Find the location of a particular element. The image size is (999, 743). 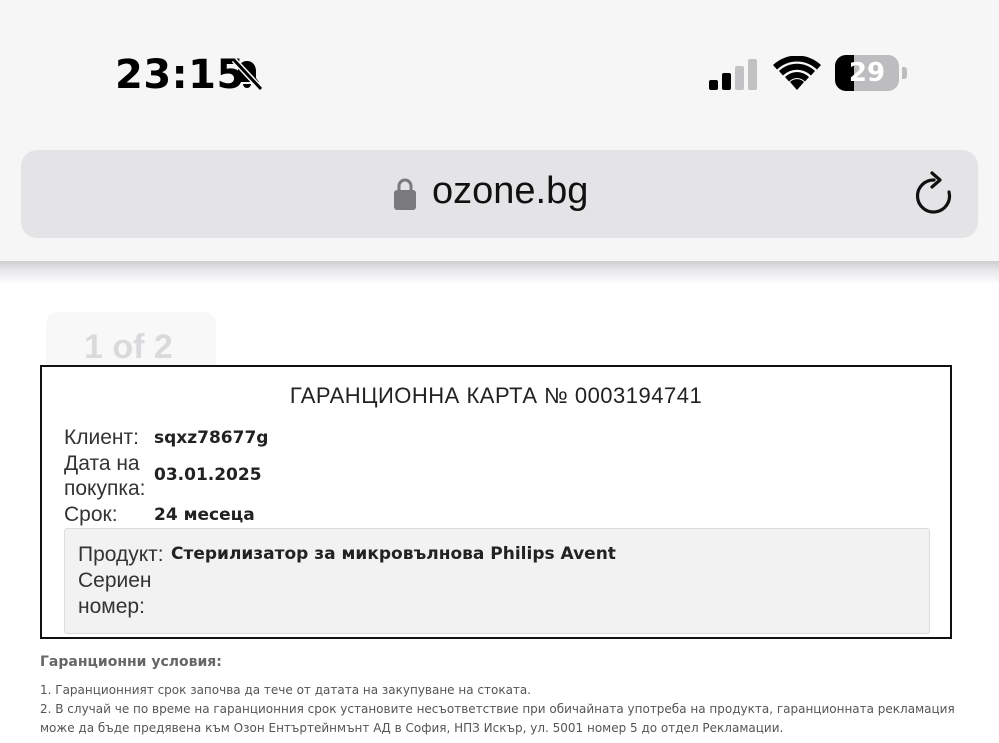

battery-icon: 29 is located at coordinates (872, 74).